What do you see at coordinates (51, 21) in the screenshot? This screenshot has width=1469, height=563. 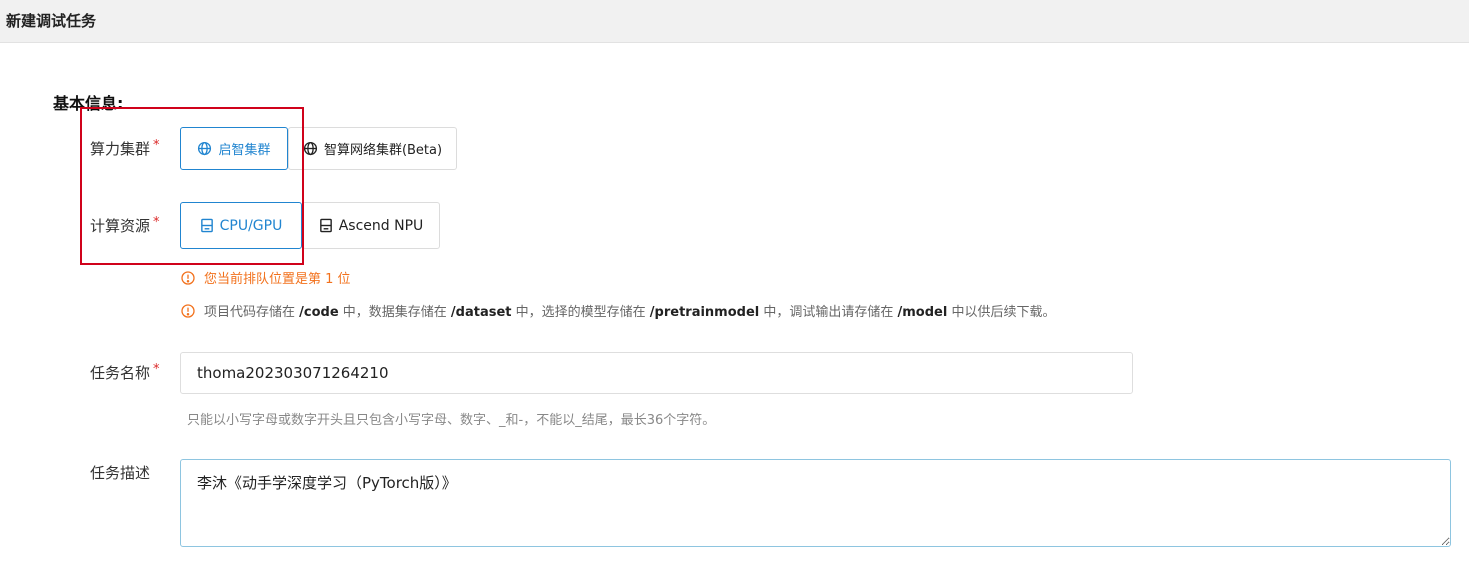 I see `page-title: 新建调试任务` at bounding box center [51, 21].